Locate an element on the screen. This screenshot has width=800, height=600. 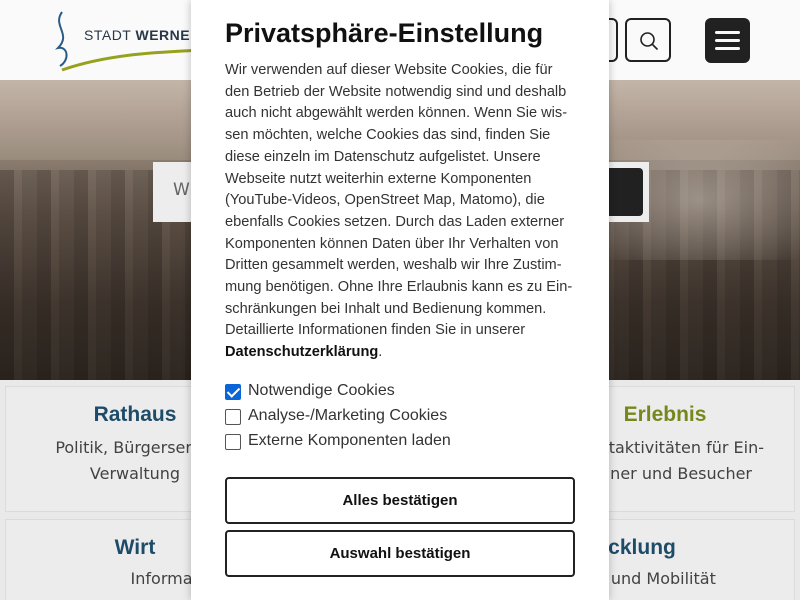
privacy-link-line: Datenschutzerklärung. is located at coordinates (401, 353).